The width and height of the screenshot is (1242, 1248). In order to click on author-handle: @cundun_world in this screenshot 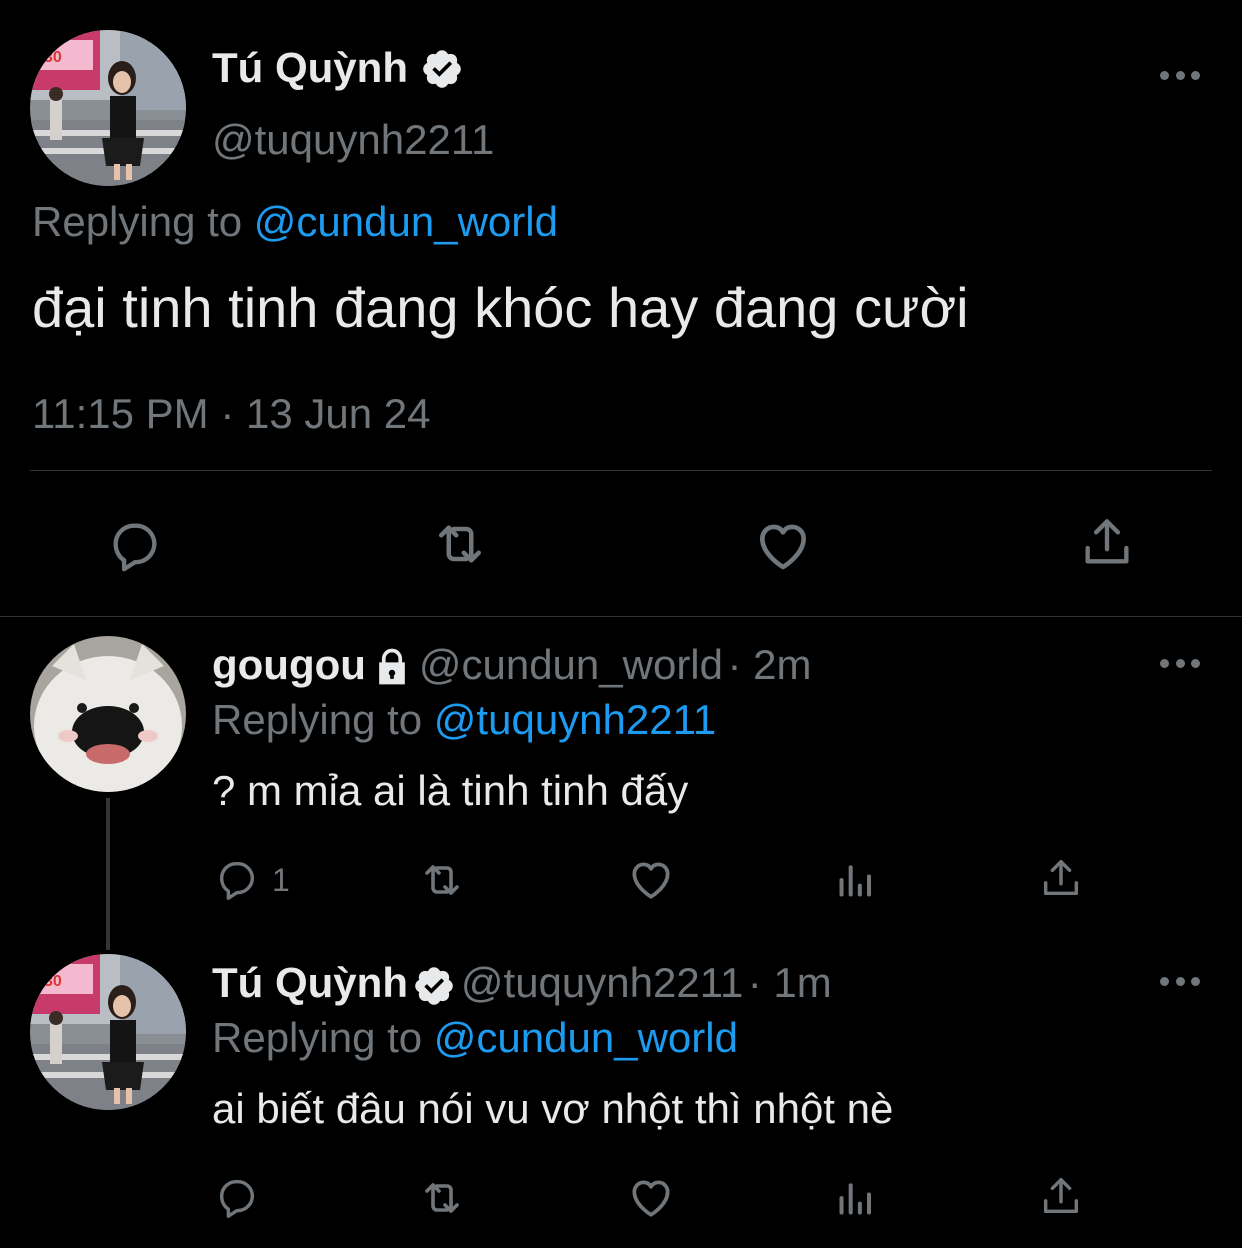, I will do `click(571, 664)`.